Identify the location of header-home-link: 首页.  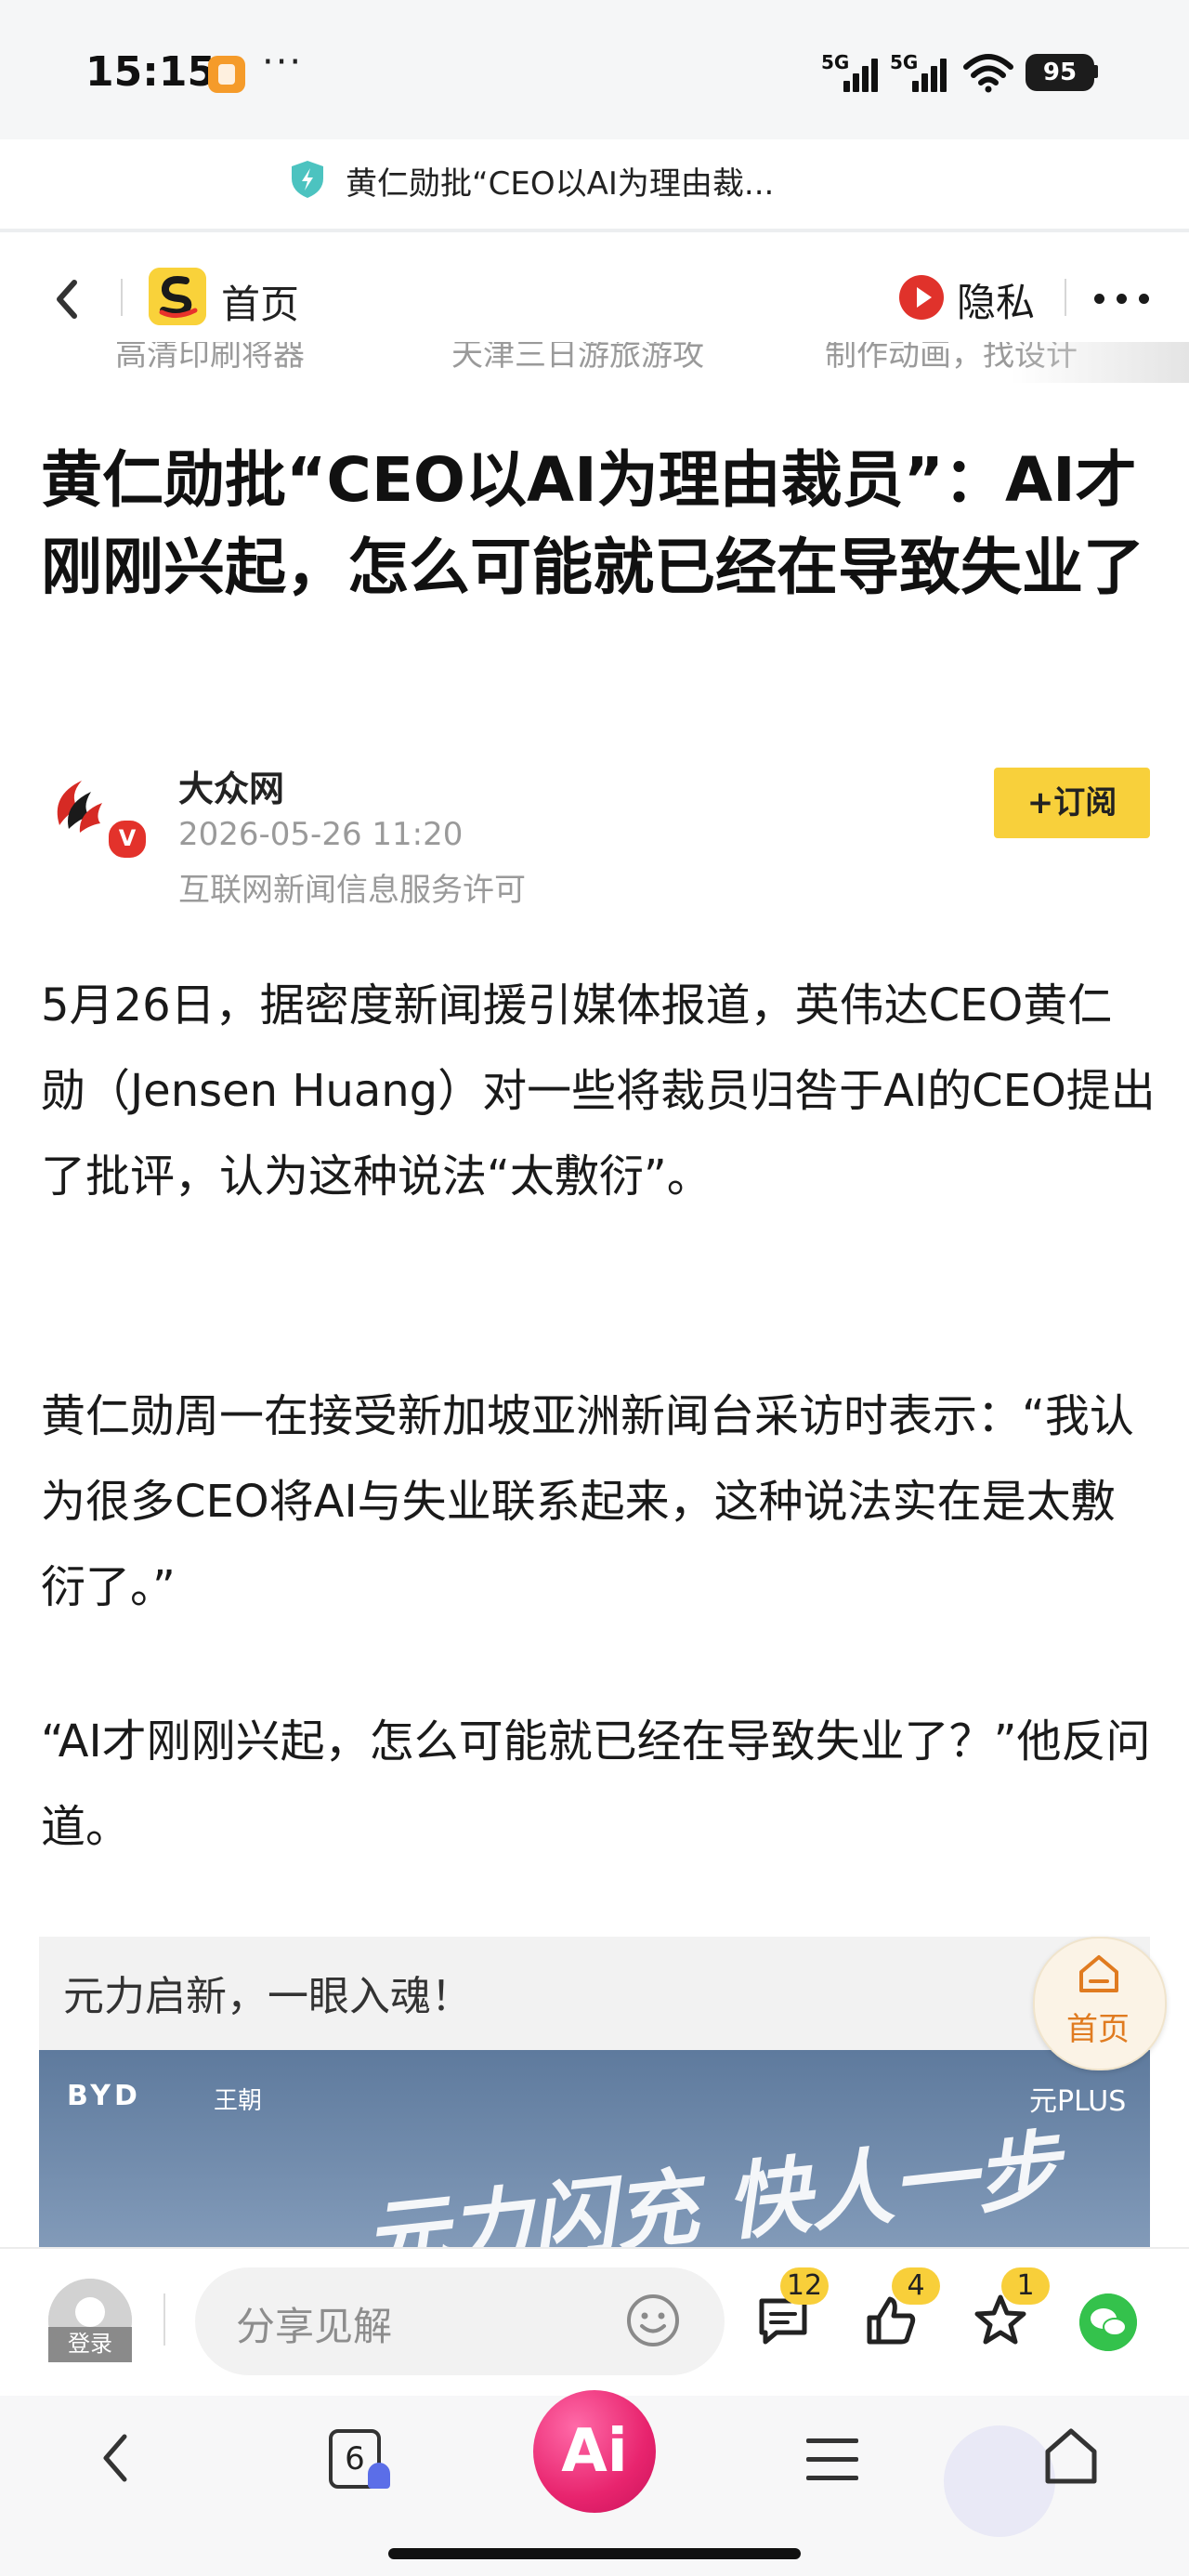
(260, 301).